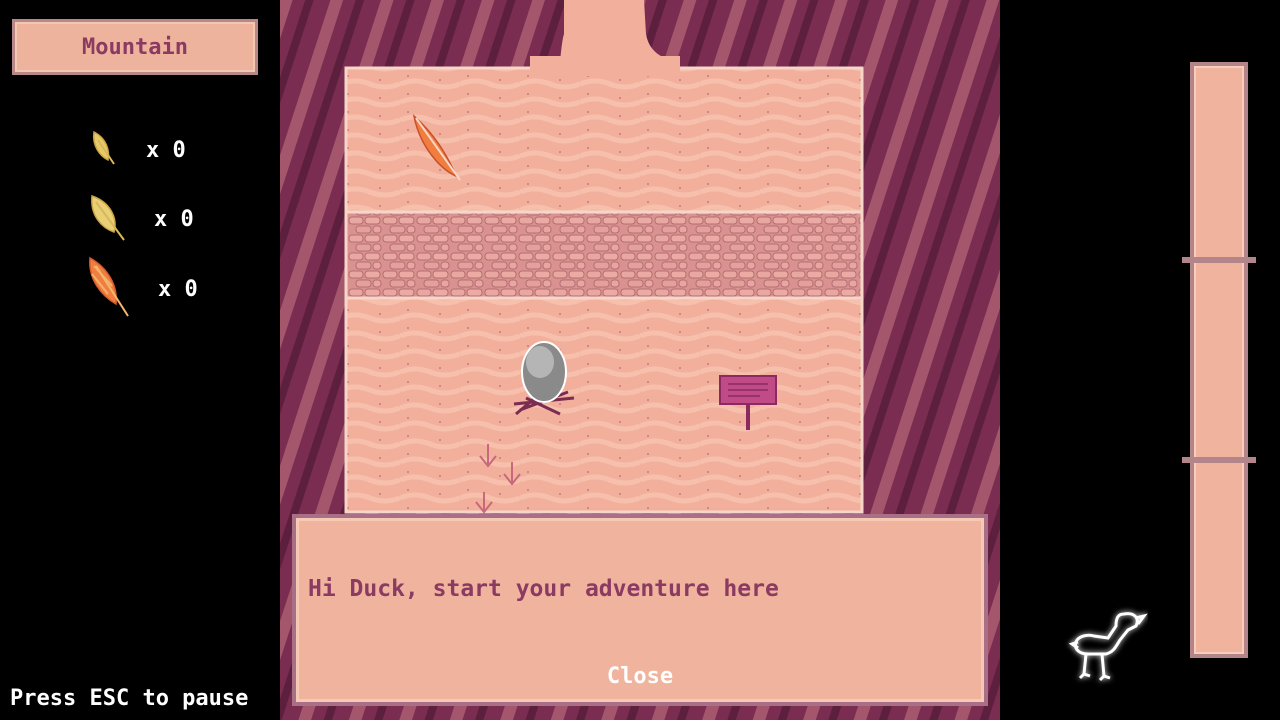 This screenshot has height=720, width=1280. What do you see at coordinates (174, 219) in the screenshot?
I see `large-feather-count: x 0` at bounding box center [174, 219].